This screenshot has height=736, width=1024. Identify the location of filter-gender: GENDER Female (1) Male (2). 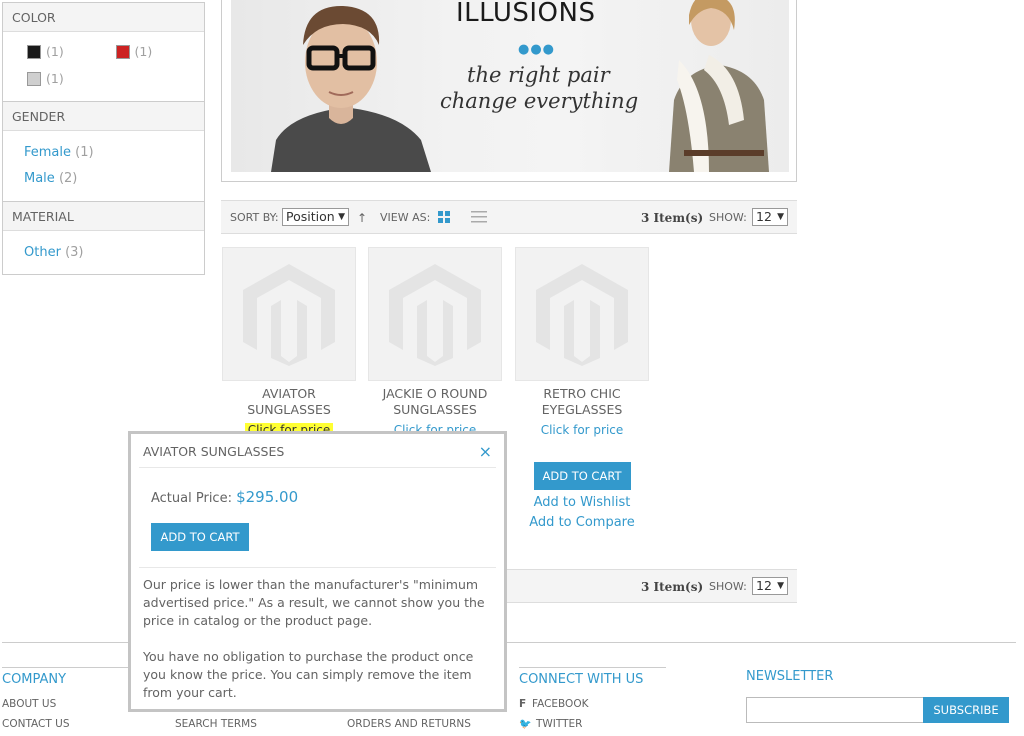
(103, 151).